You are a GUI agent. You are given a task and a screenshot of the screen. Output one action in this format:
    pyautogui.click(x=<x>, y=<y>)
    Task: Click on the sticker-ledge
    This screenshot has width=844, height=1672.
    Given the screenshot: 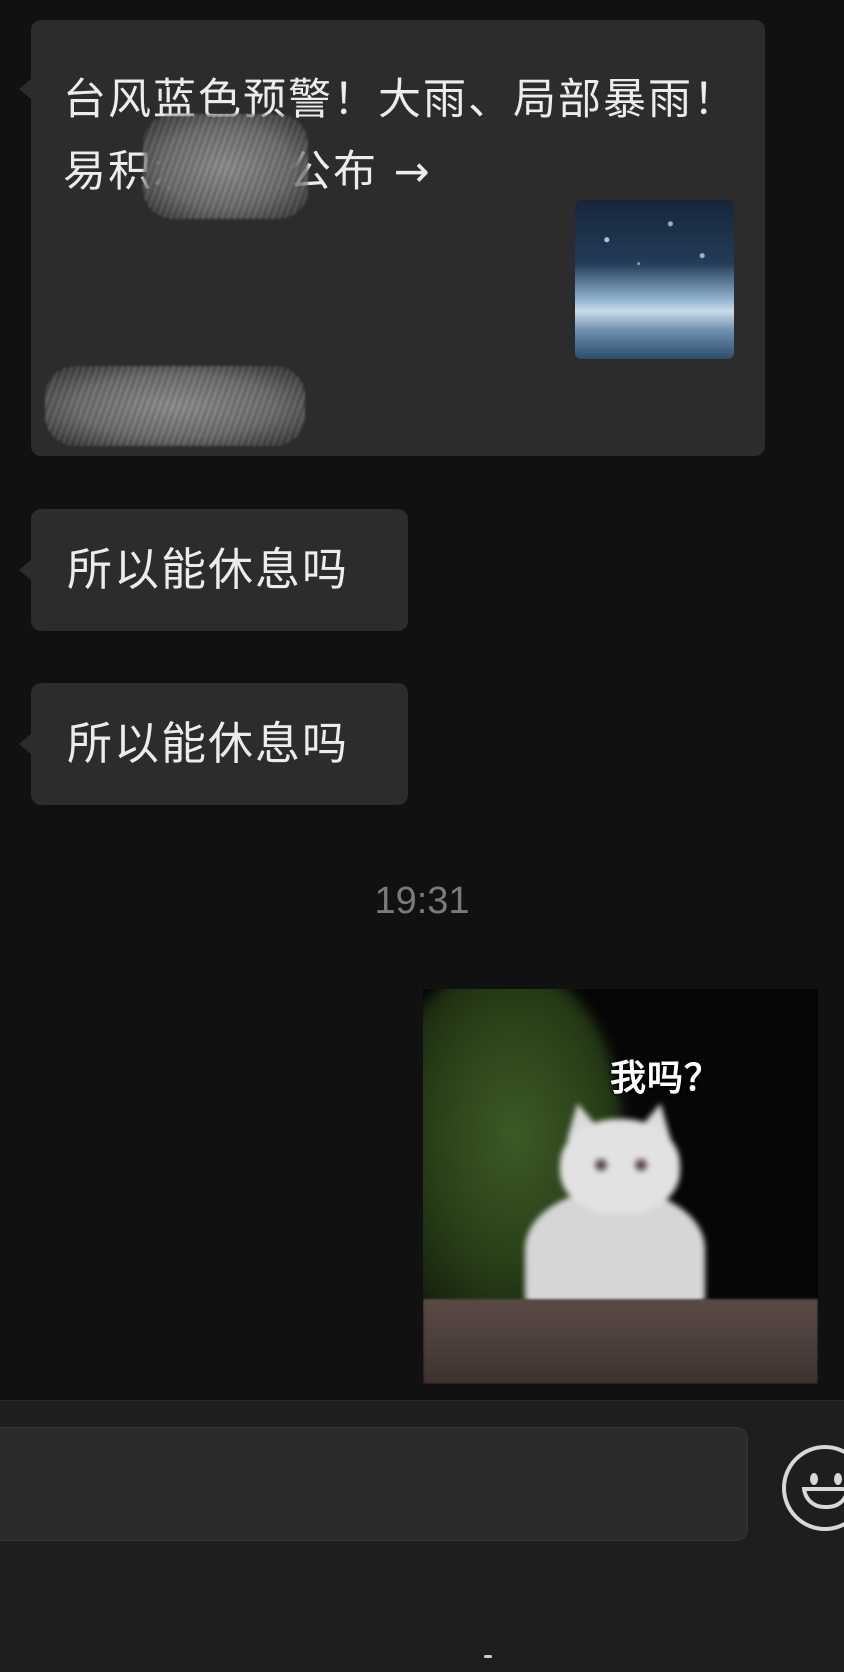 What is the action you would take?
    pyautogui.click(x=620, y=1341)
    